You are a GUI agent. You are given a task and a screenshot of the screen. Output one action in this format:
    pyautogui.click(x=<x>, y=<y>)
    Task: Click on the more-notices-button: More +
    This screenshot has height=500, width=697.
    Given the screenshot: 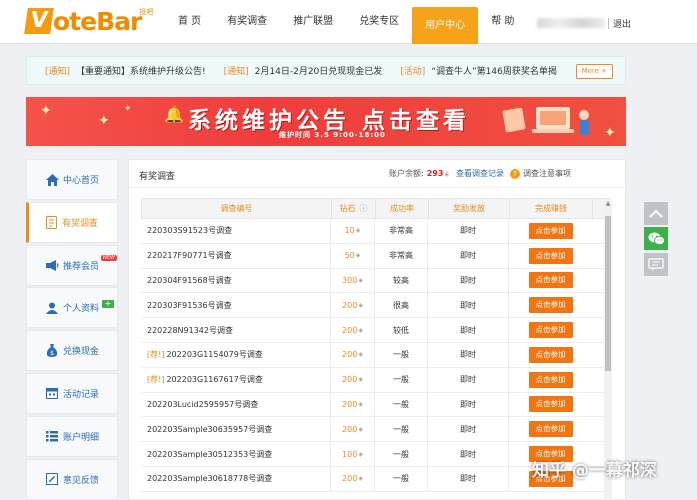 What is the action you would take?
    pyautogui.click(x=594, y=71)
    